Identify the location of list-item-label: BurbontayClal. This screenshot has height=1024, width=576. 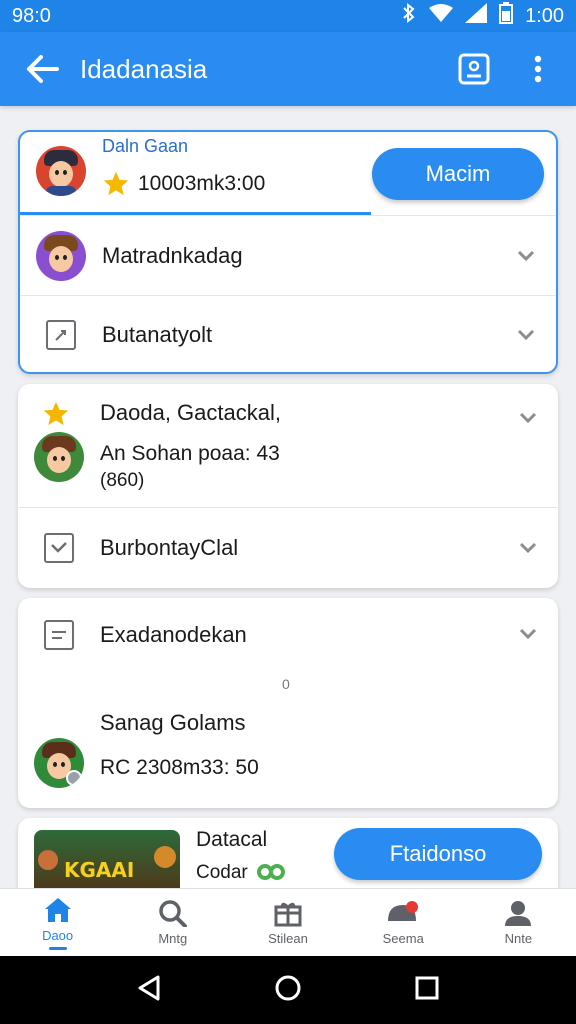
(169, 547).